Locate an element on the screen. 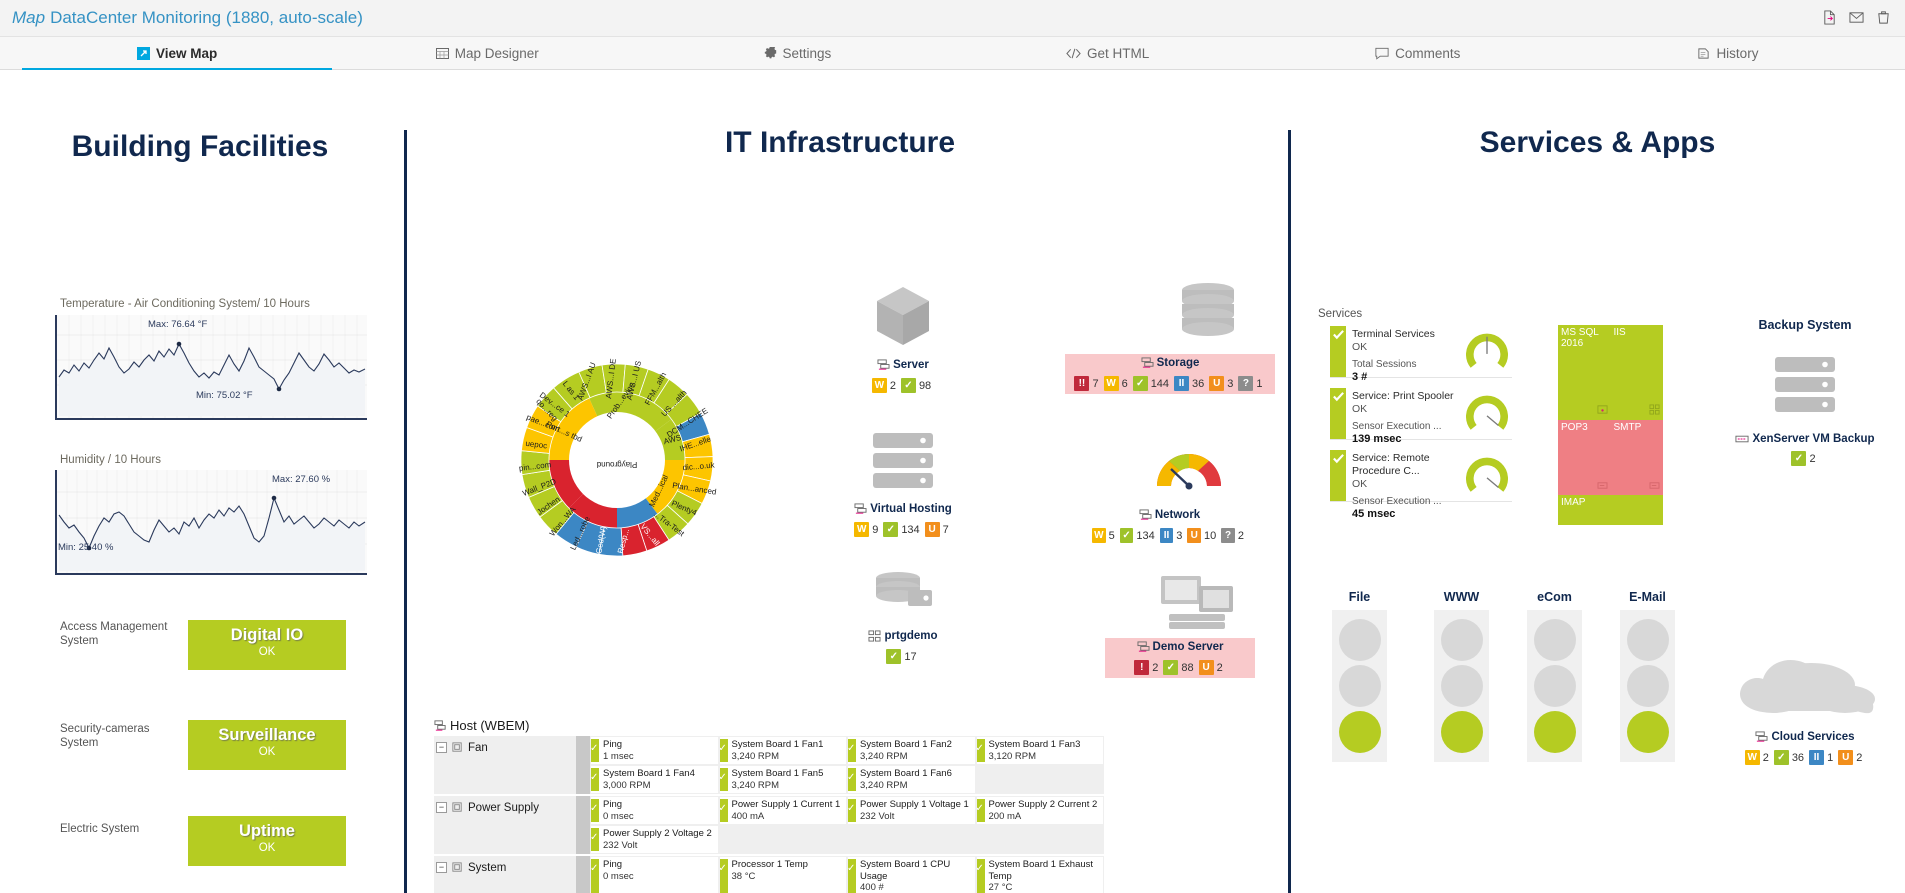 This screenshot has width=1905, height=893. sensor-label: System Board 1 CPU Usage is located at coordinates (905, 870).